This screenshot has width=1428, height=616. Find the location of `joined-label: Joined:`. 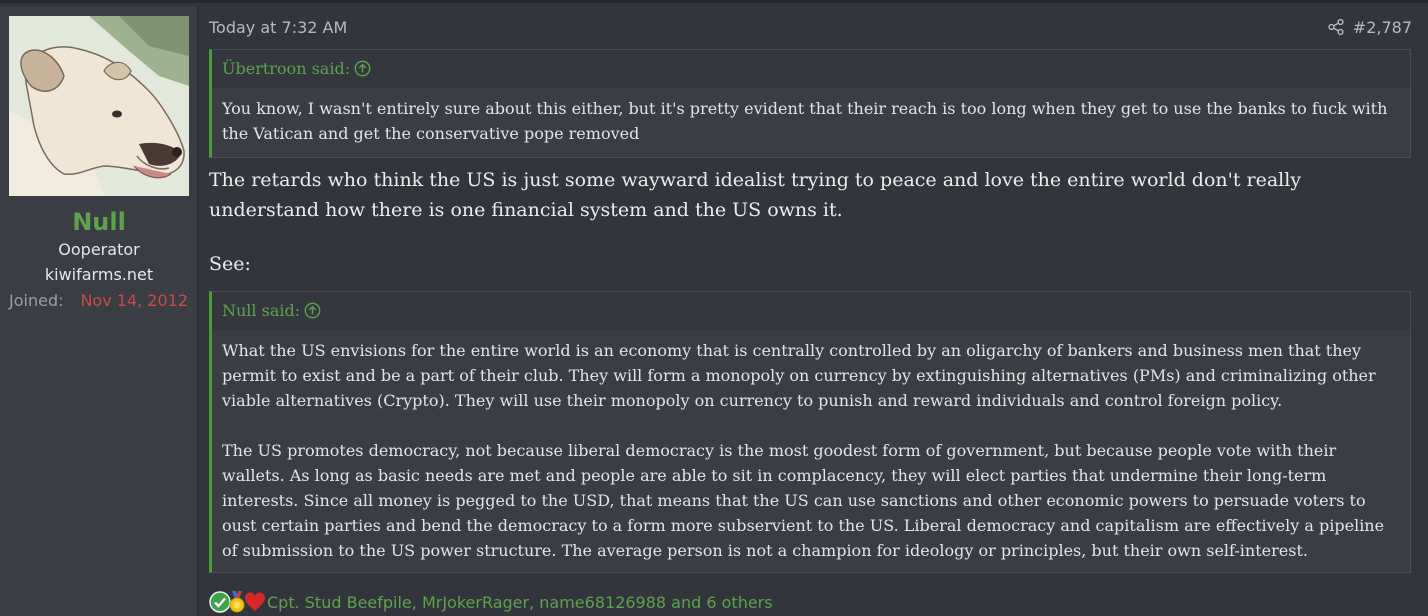

joined-label: Joined: is located at coordinates (36, 300).